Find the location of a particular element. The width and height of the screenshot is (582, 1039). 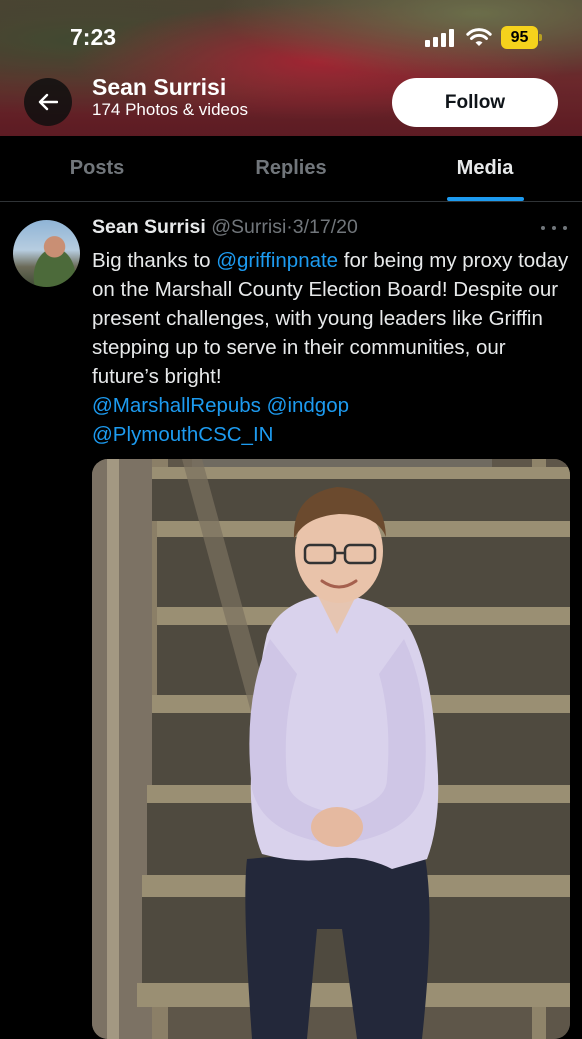

tab-posts: Posts is located at coordinates (97, 168).